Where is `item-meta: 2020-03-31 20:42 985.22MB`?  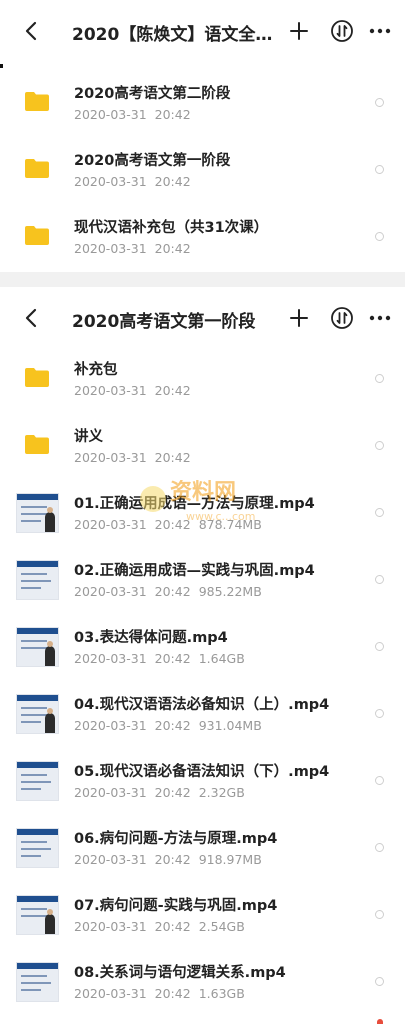
item-meta: 2020-03-31 20:42 985.22MB is located at coordinates (168, 591).